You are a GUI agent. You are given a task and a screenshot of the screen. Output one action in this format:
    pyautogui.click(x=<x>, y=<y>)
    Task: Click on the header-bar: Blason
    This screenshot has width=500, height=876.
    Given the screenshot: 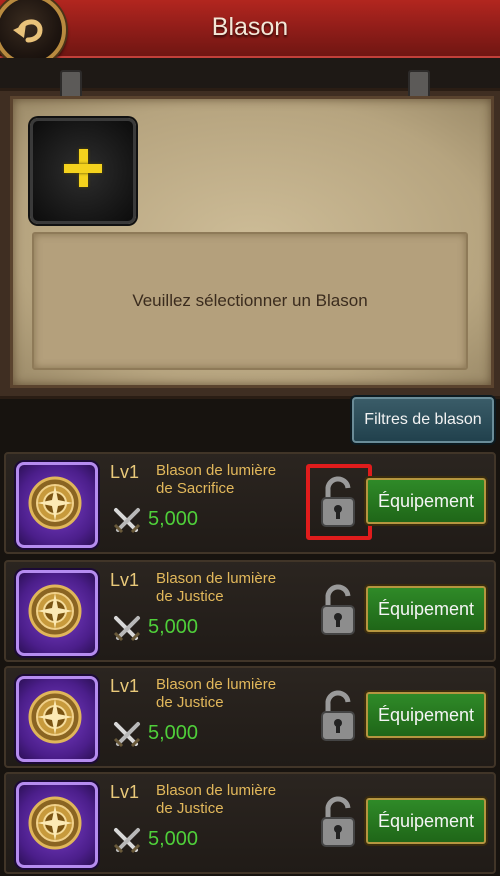 What is the action you would take?
    pyautogui.click(x=250, y=30)
    